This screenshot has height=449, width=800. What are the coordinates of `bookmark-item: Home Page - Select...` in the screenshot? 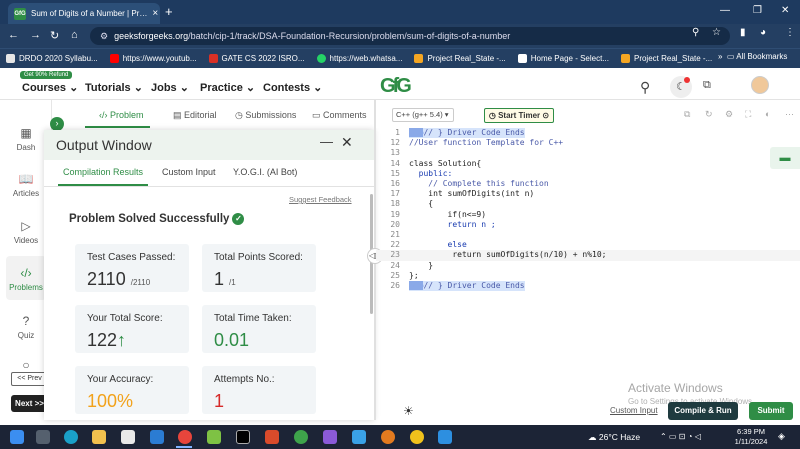 It's located at (563, 58).